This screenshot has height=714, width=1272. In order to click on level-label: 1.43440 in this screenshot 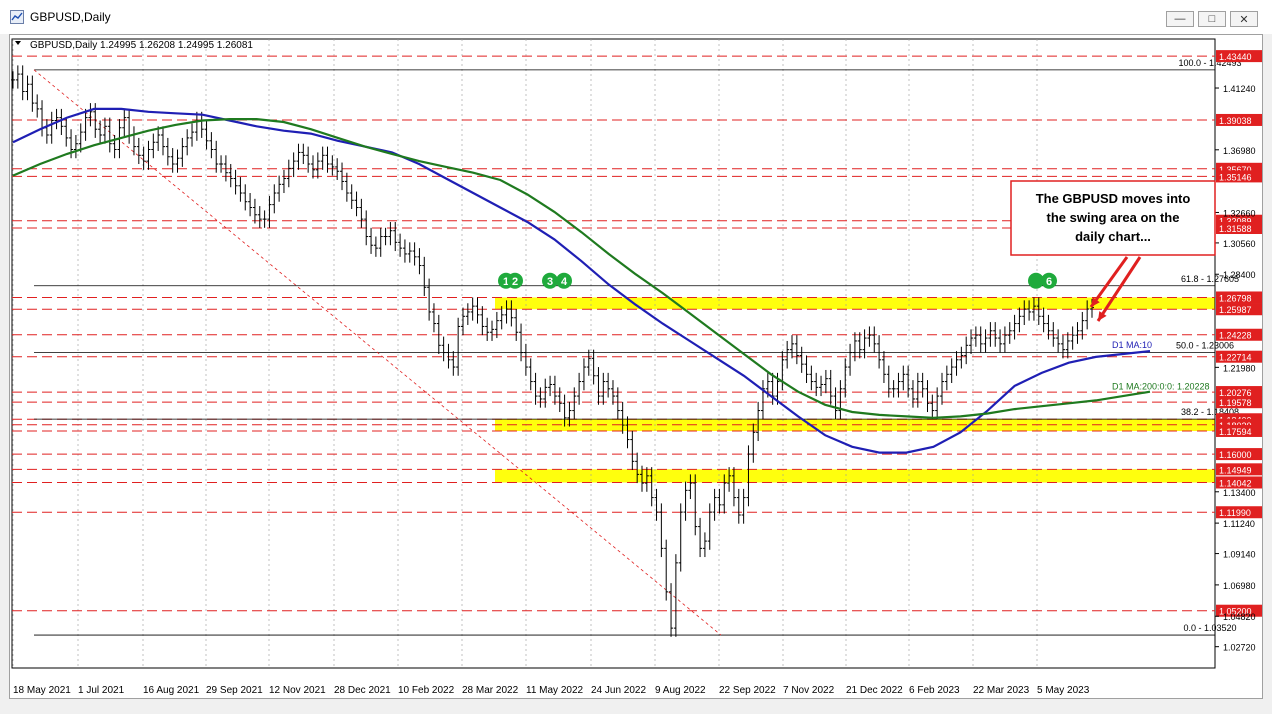, I will do `click(1235, 57)`.